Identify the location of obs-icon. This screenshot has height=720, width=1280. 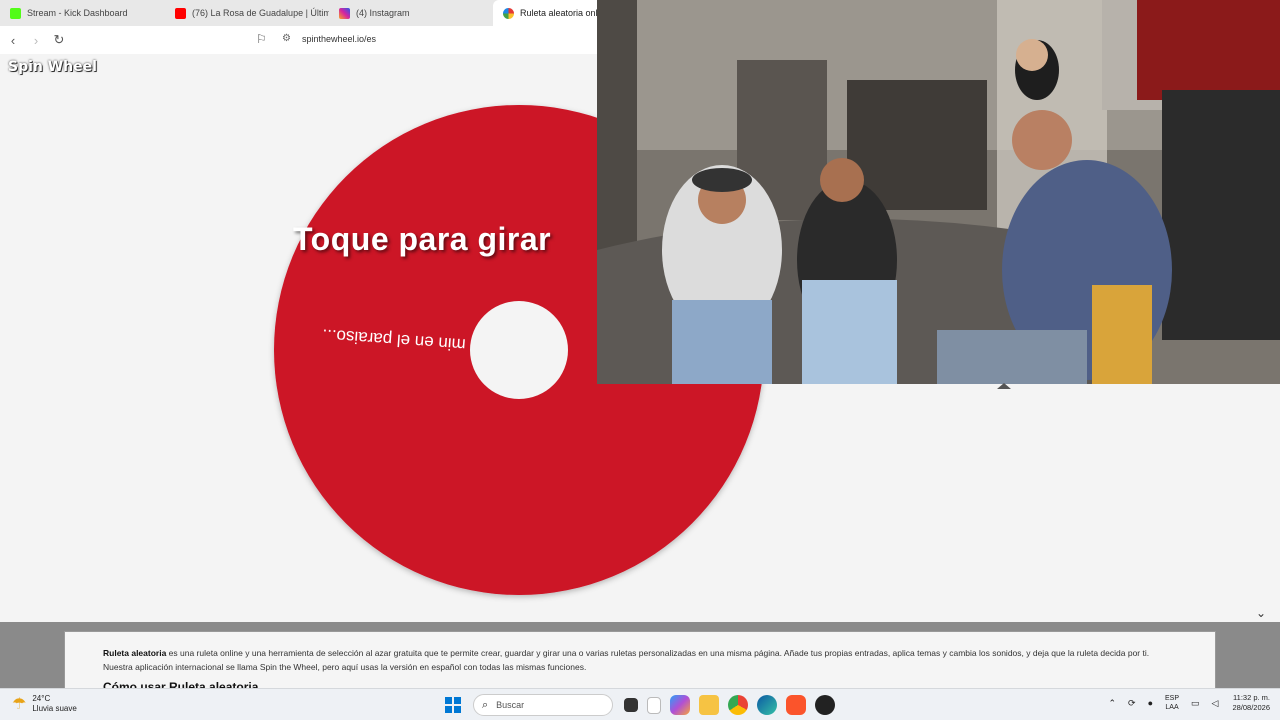
(824, 705).